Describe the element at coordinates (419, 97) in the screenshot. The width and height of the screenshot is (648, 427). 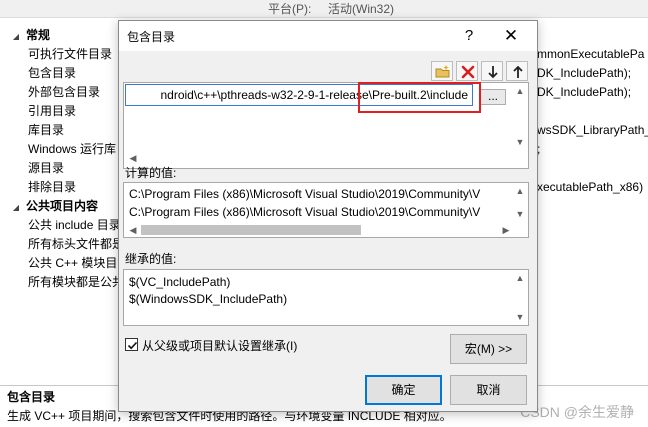
I see `annotation-highlight` at that location.